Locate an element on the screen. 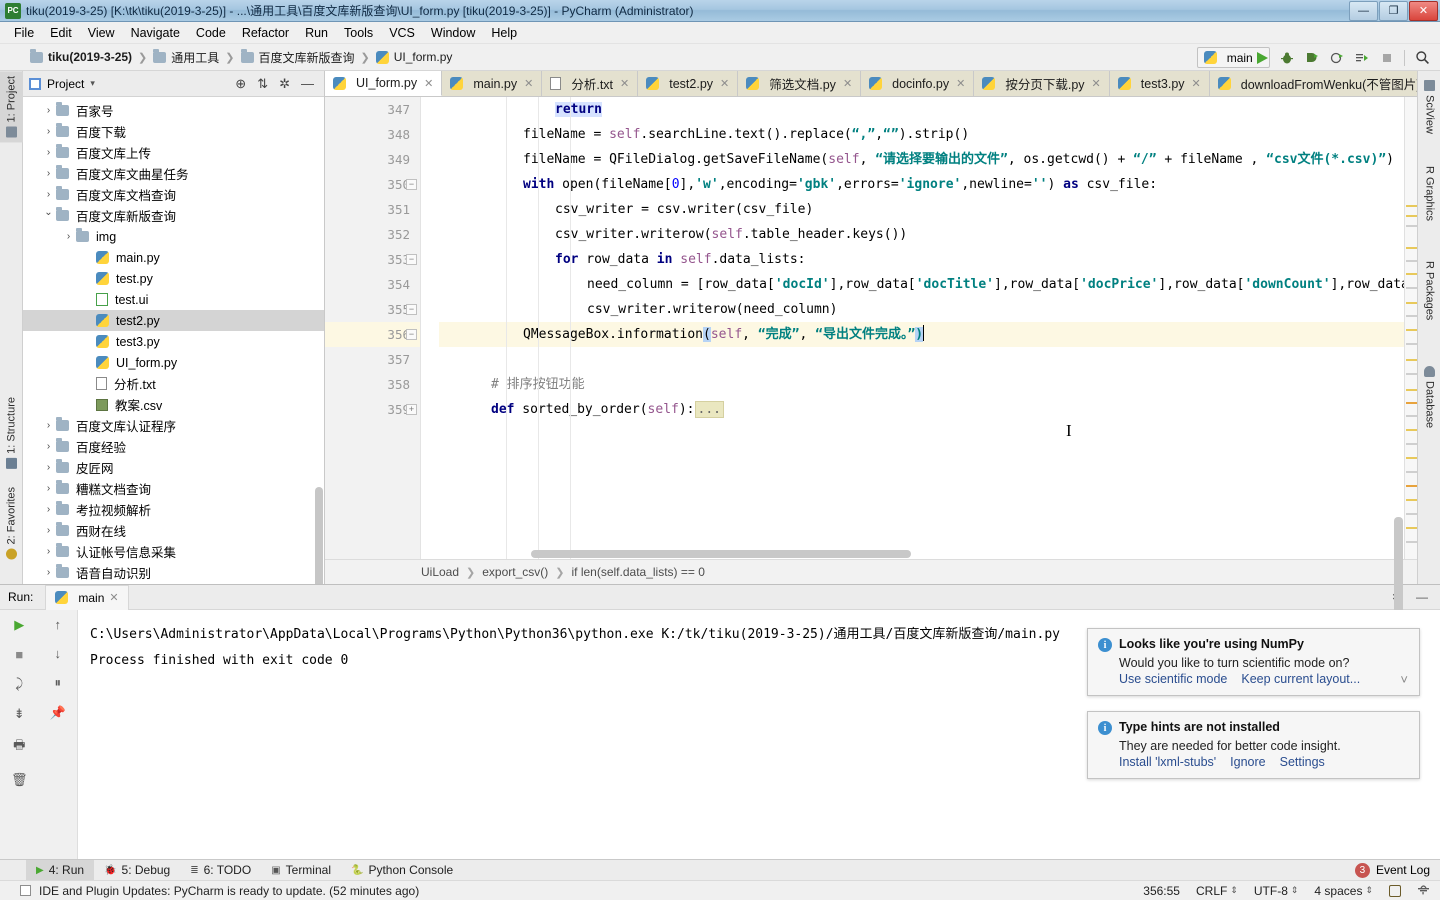 This screenshot has height=900, width=1440. scroll-to-end-icon: ⇟ is located at coordinates (19, 714).